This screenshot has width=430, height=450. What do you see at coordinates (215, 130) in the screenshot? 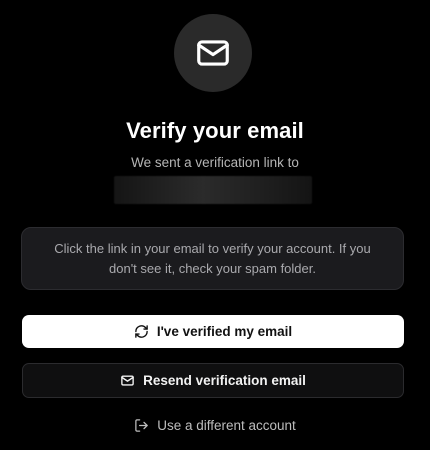
I see `page-title: Verify your email` at bounding box center [215, 130].